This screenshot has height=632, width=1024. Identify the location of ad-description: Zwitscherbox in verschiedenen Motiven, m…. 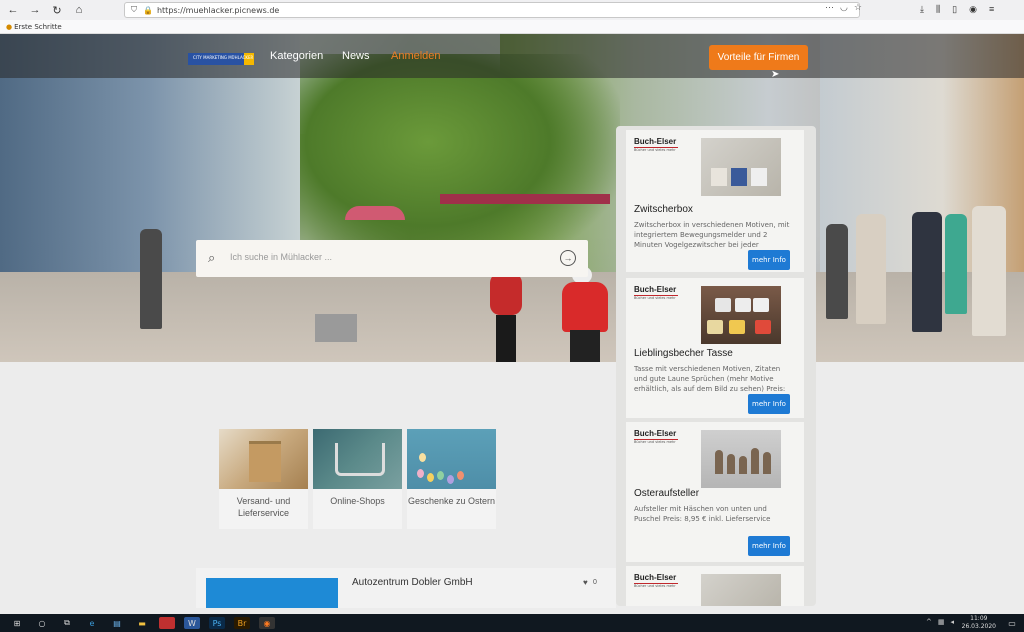
(712, 235).